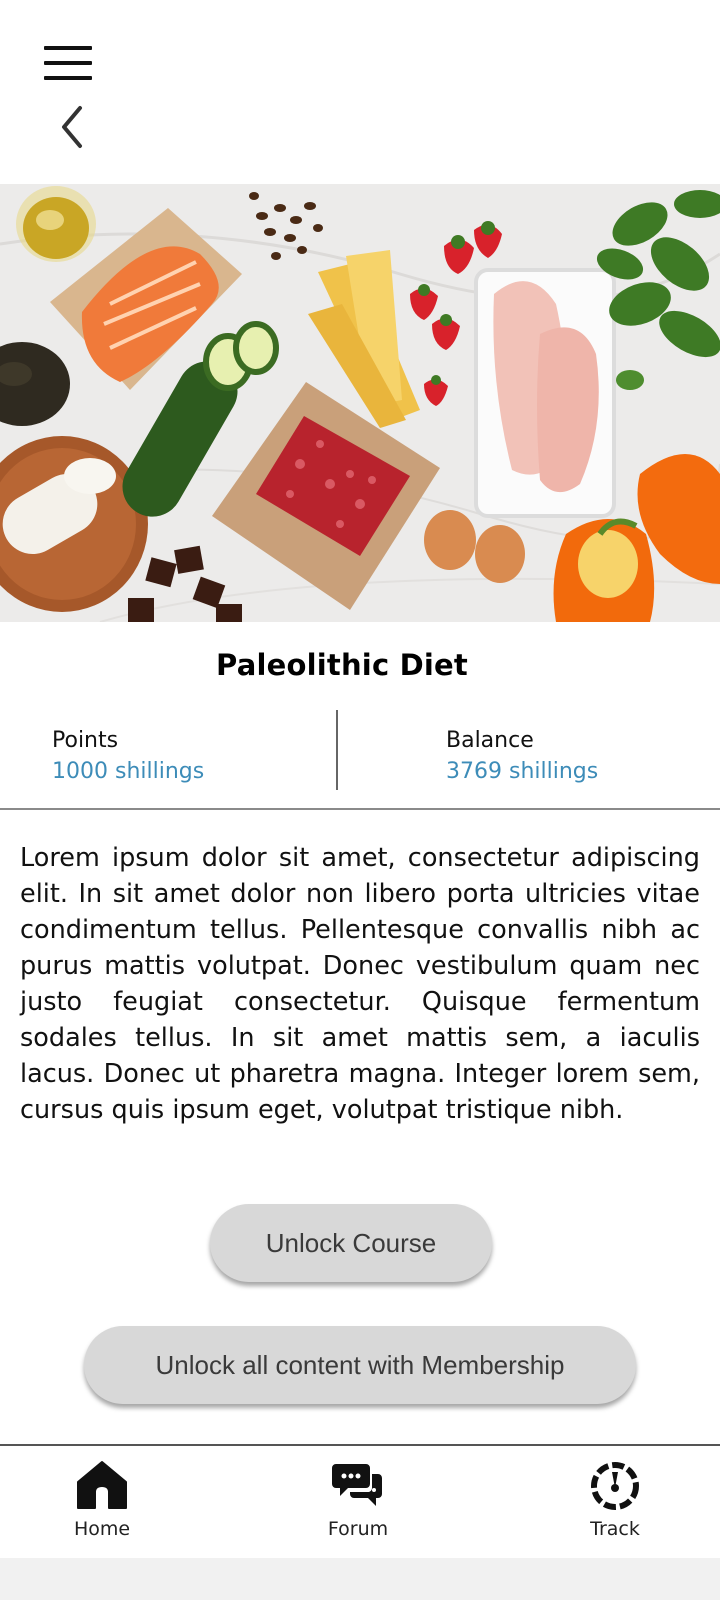  What do you see at coordinates (85, 740) in the screenshot?
I see `points-label: Points` at bounding box center [85, 740].